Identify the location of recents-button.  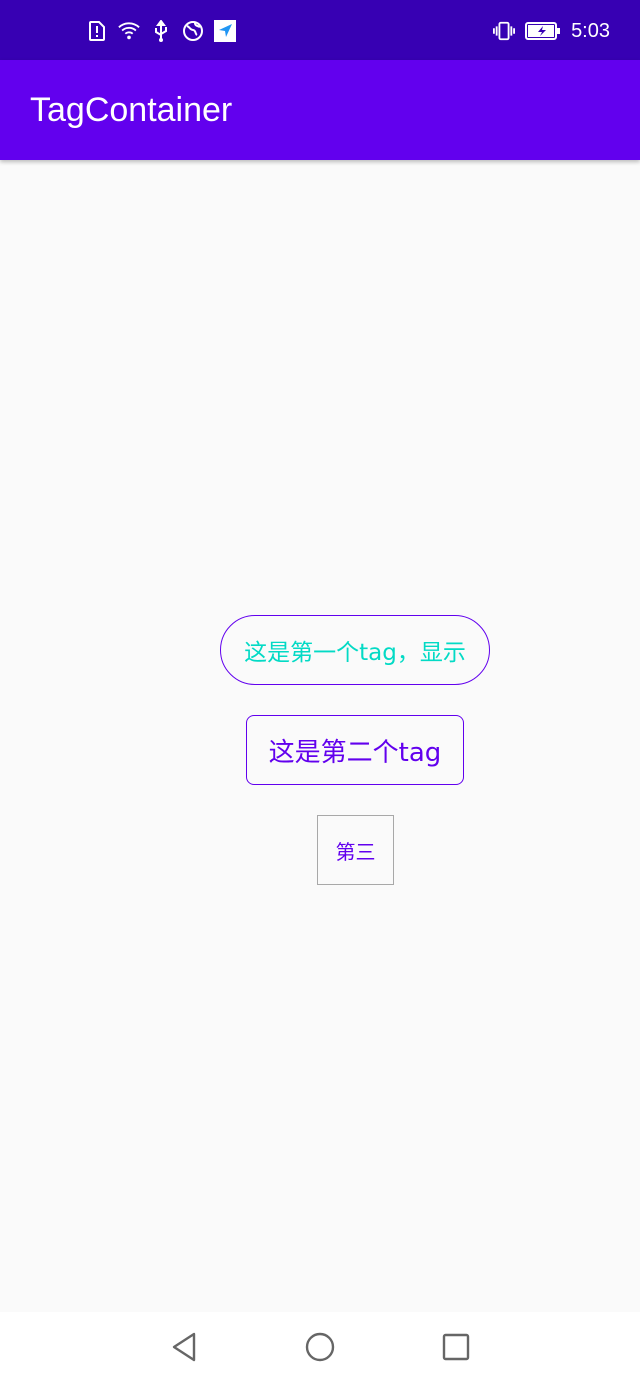
(456, 1347).